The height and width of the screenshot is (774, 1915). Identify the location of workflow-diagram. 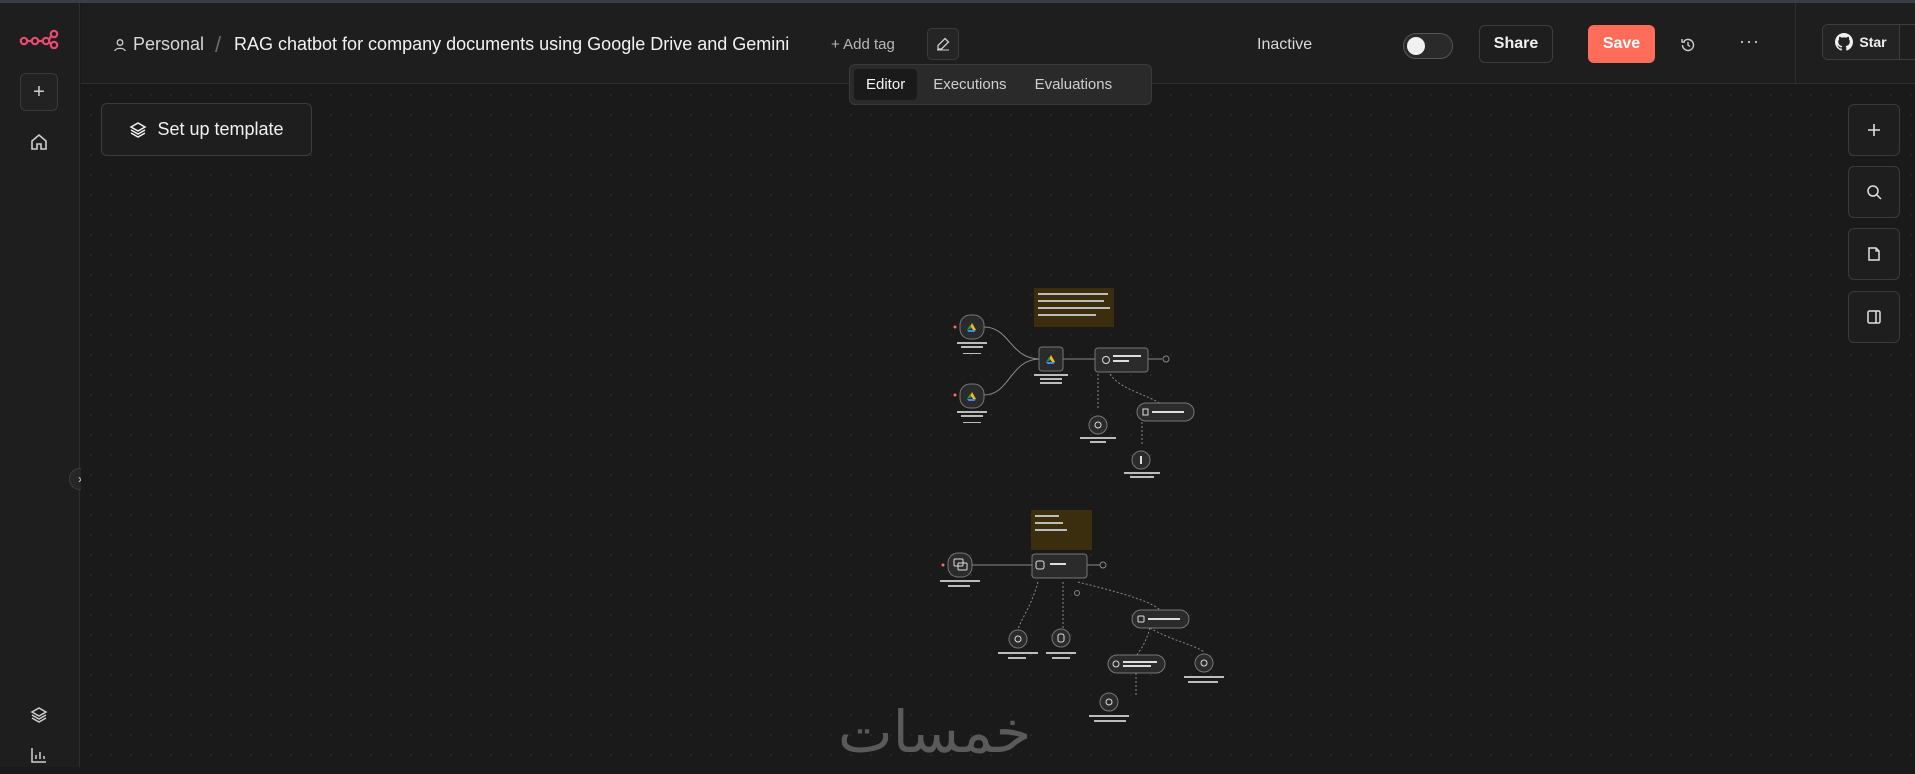
(1082, 505).